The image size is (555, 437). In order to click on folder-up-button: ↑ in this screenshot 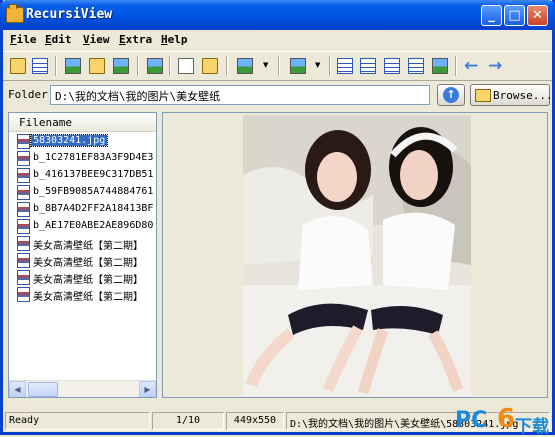, I will do `click(451, 95)`.